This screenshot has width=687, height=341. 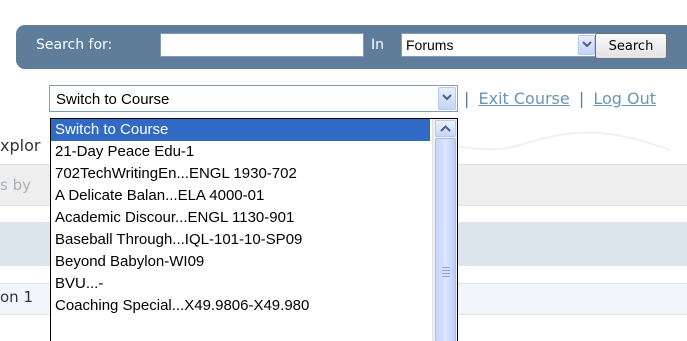 What do you see at coordinates (624, 98) in the screenshot?
I see `log-out-link: Log Out` at bounding box center [624, 98].